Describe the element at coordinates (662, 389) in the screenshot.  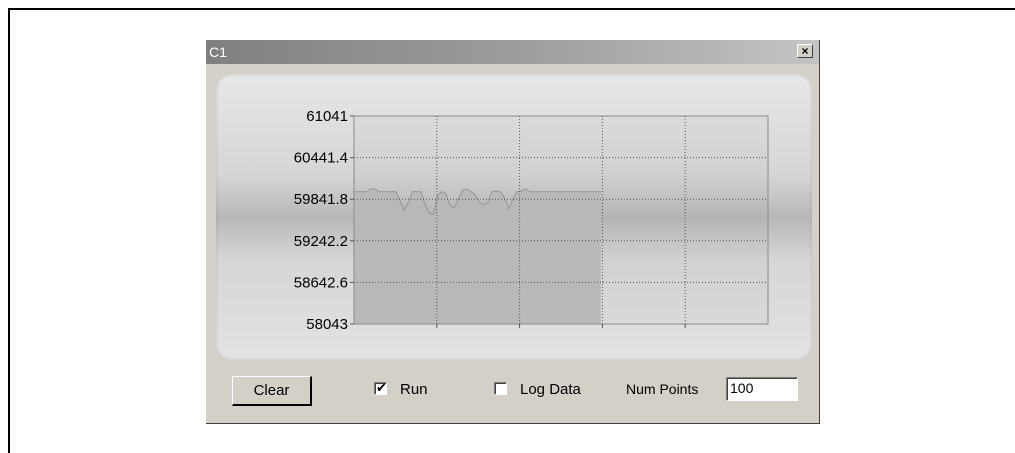
I see `numpoints-label: Num Points` at that location.